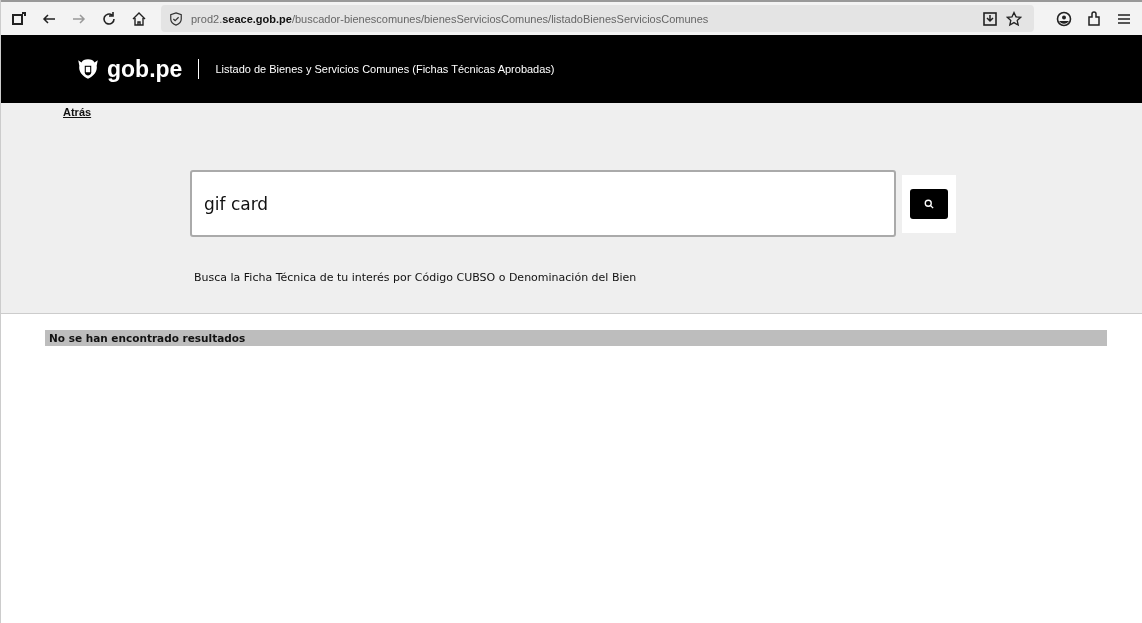 The height and width of the screenshot is (623, 1142). Describe the element at coordinates (450, 18) in the screenshot. I see `url-text: prod2.seace.gob.pe/buscador-bienescomunes/bienesServiciosComunes/listadoBienesServiciosComunes` at that location.